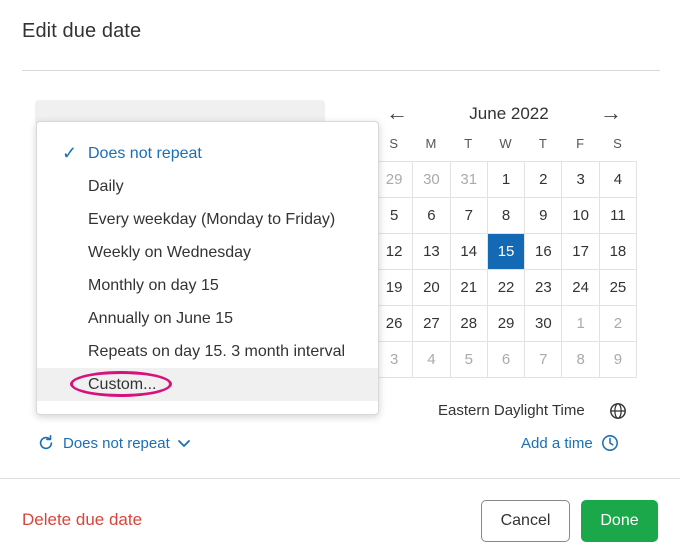 This screenshot has height=559, width=680. Describe the element at coordinates (395, 324) in the screenshot. I see `calendar-day: 26` at that location.